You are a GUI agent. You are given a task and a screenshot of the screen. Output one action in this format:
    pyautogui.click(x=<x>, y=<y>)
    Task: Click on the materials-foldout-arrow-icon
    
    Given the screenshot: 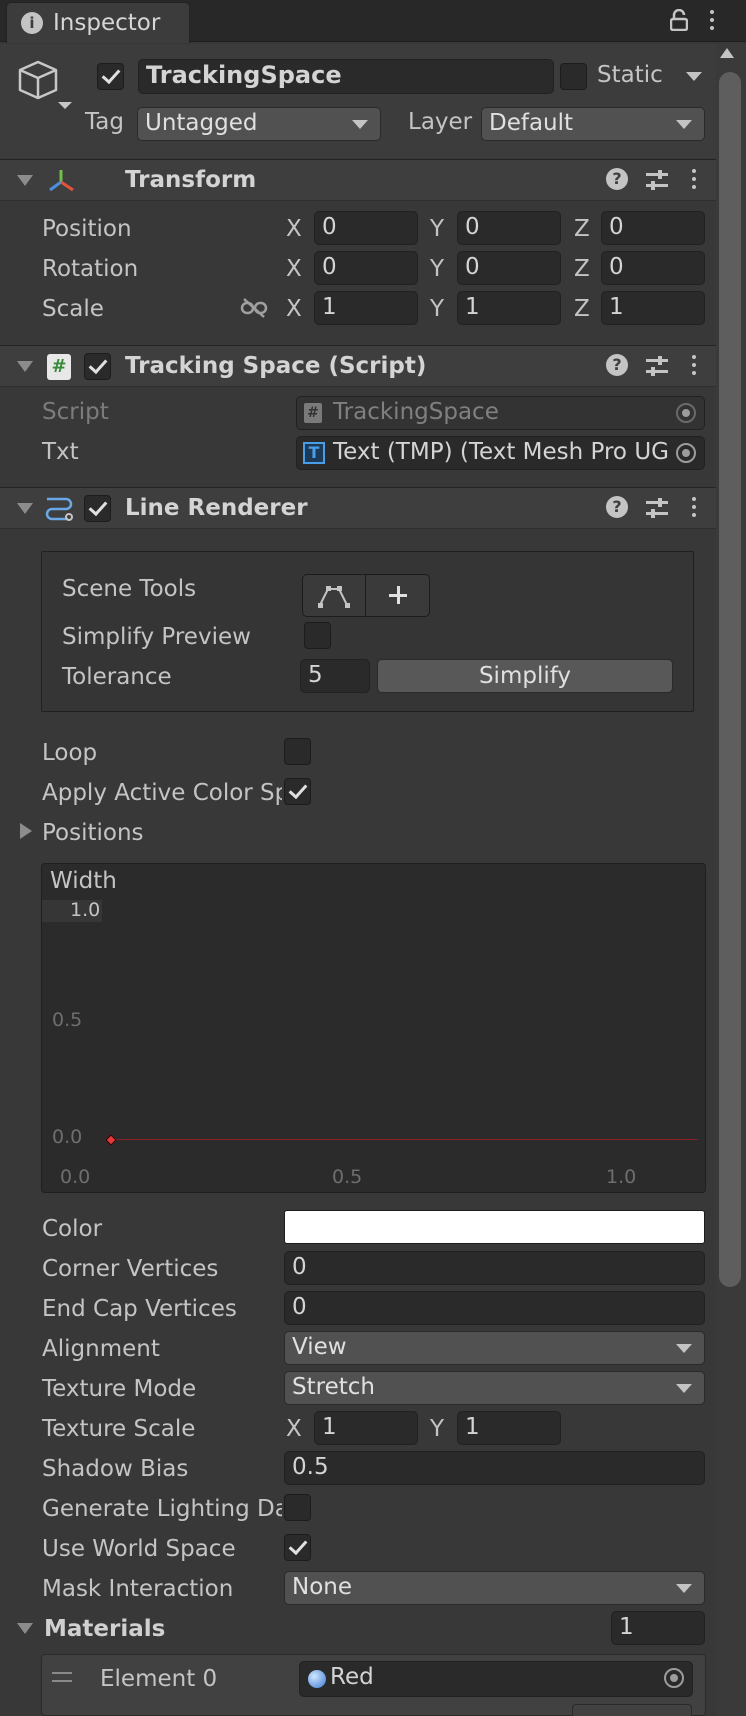 What is the action you would take?
    pyautogui.click(x=25, y=1628)
    